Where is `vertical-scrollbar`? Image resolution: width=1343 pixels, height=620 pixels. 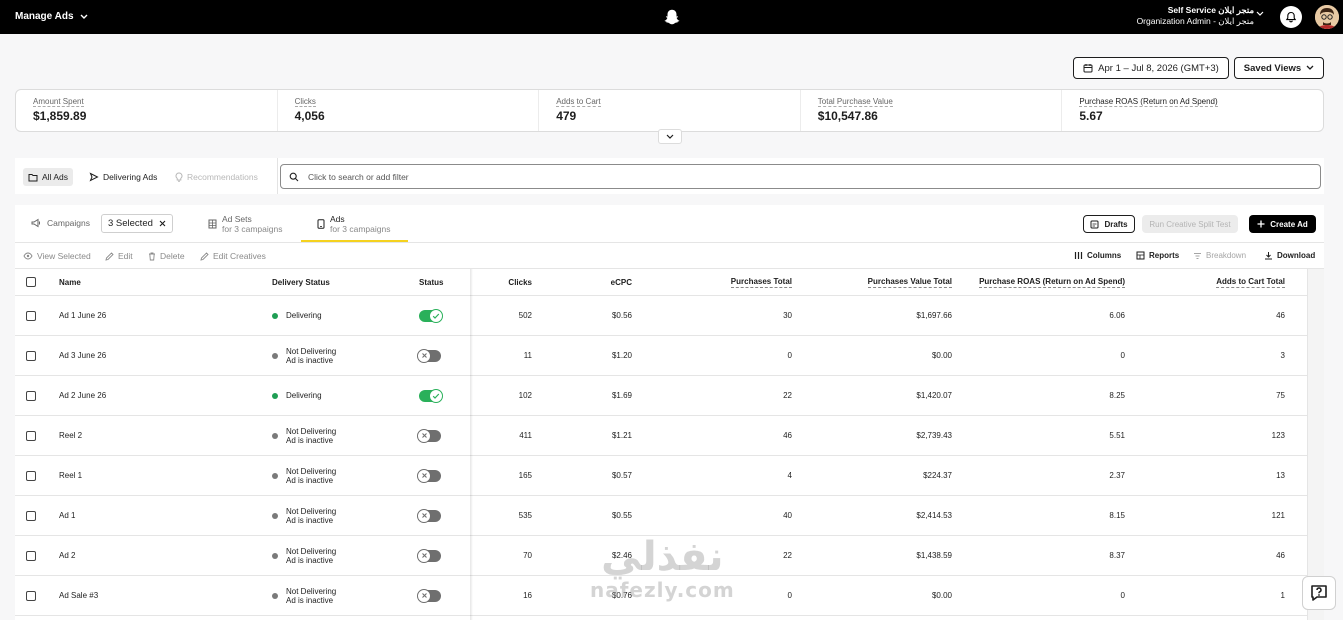 vertical-scrollbar is located at coordinates (1315, 444).